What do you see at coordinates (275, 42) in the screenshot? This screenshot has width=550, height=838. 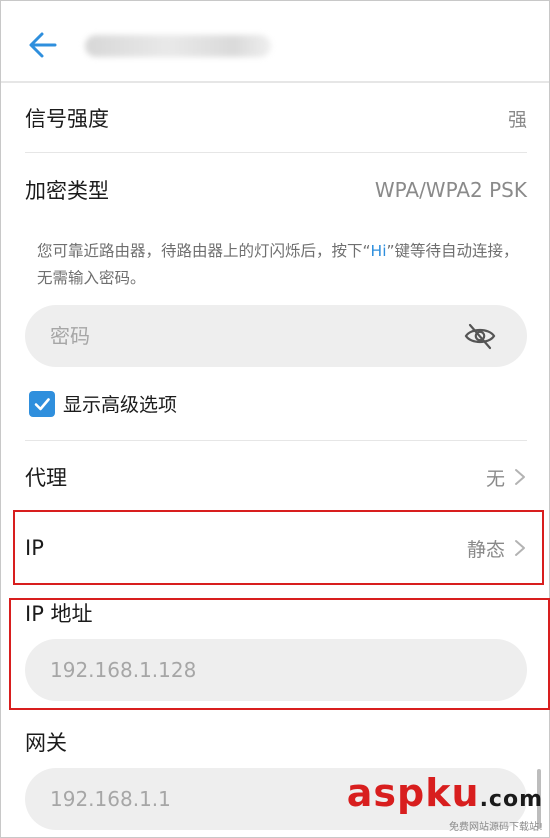 I see `app-header` at bounding box center [275, 42].